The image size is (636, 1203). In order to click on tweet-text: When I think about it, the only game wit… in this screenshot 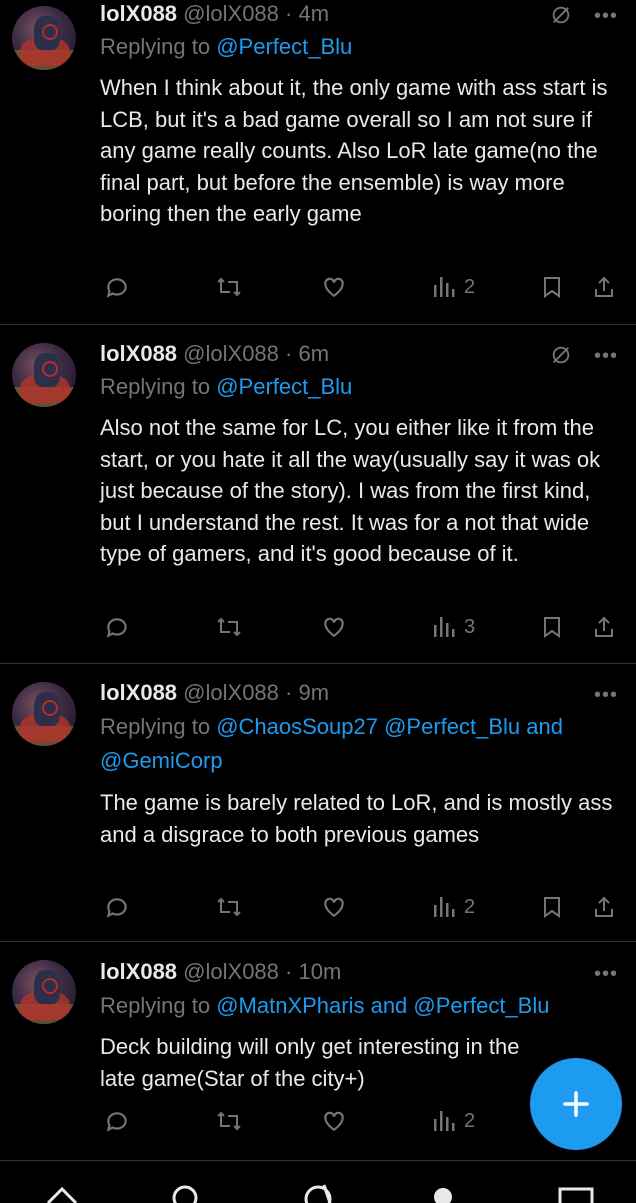, I will do `click(354, 150)`.